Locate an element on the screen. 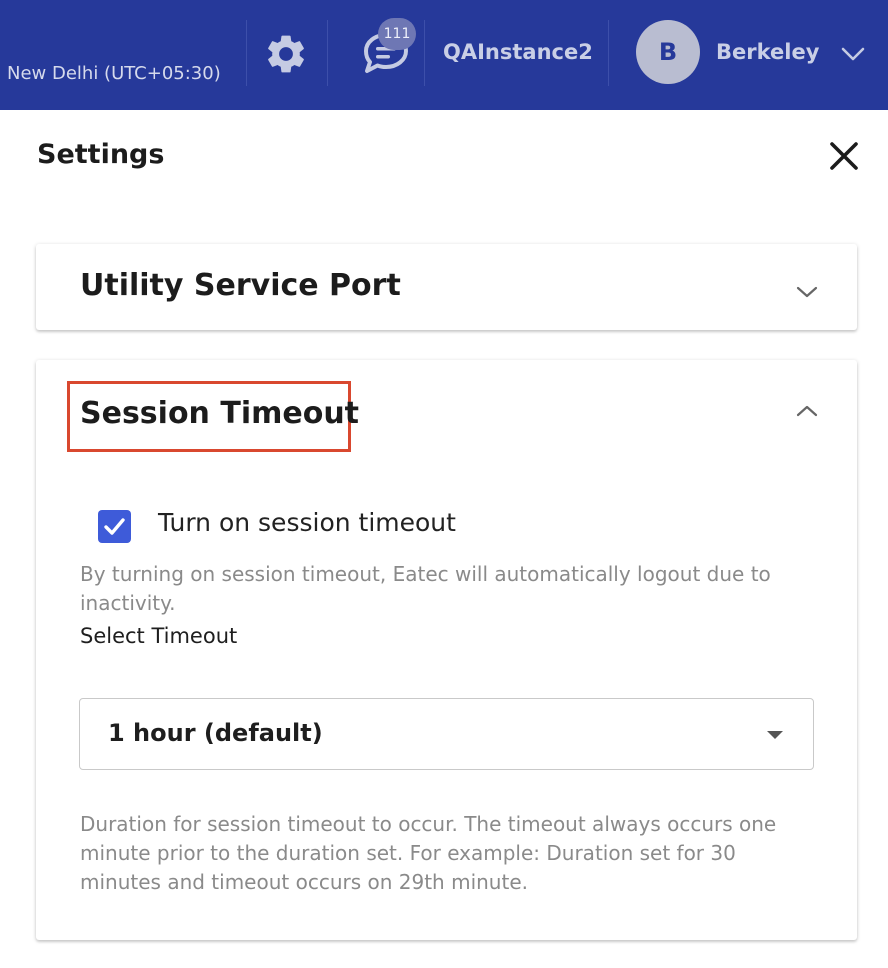 Image resolution: width=888 pixels, height=968 pixels. section-title: Utility Service Port is located at coordinates (240, 285).